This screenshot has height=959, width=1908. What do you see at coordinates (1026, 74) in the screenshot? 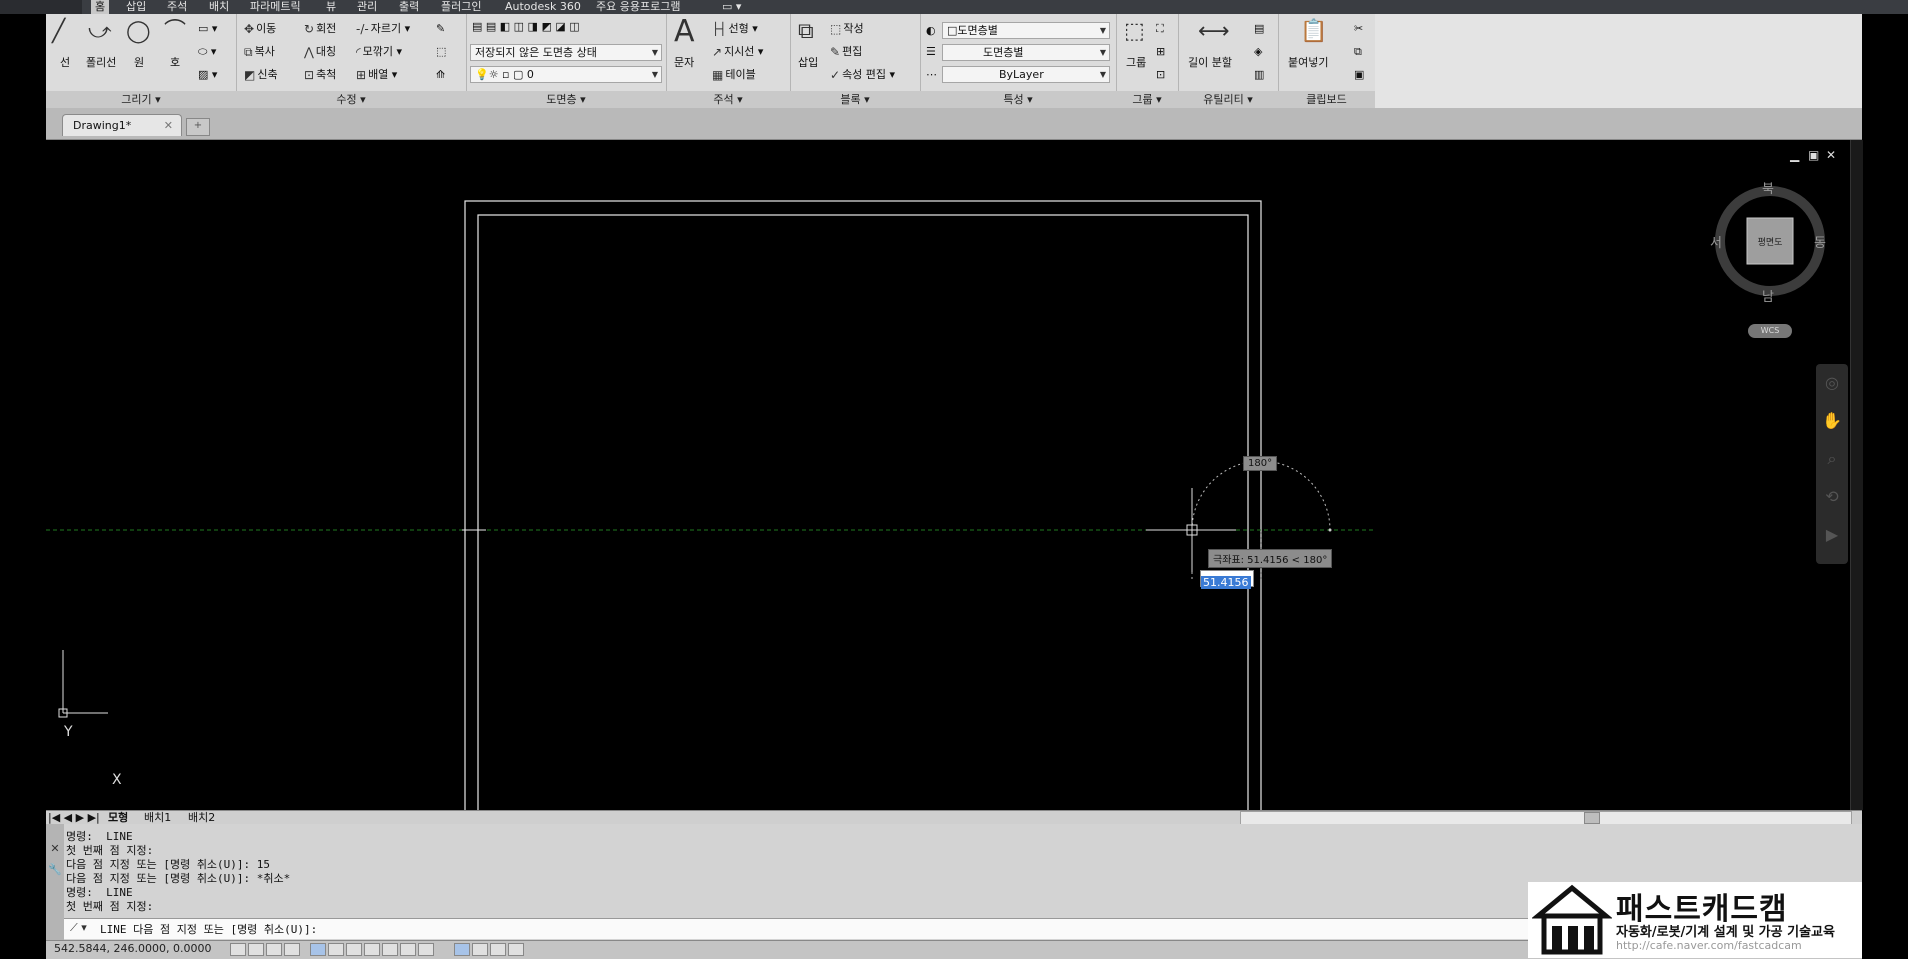
I see `linetype-dropdown: ByLayer ▼` at bounding box center [1026, 74].